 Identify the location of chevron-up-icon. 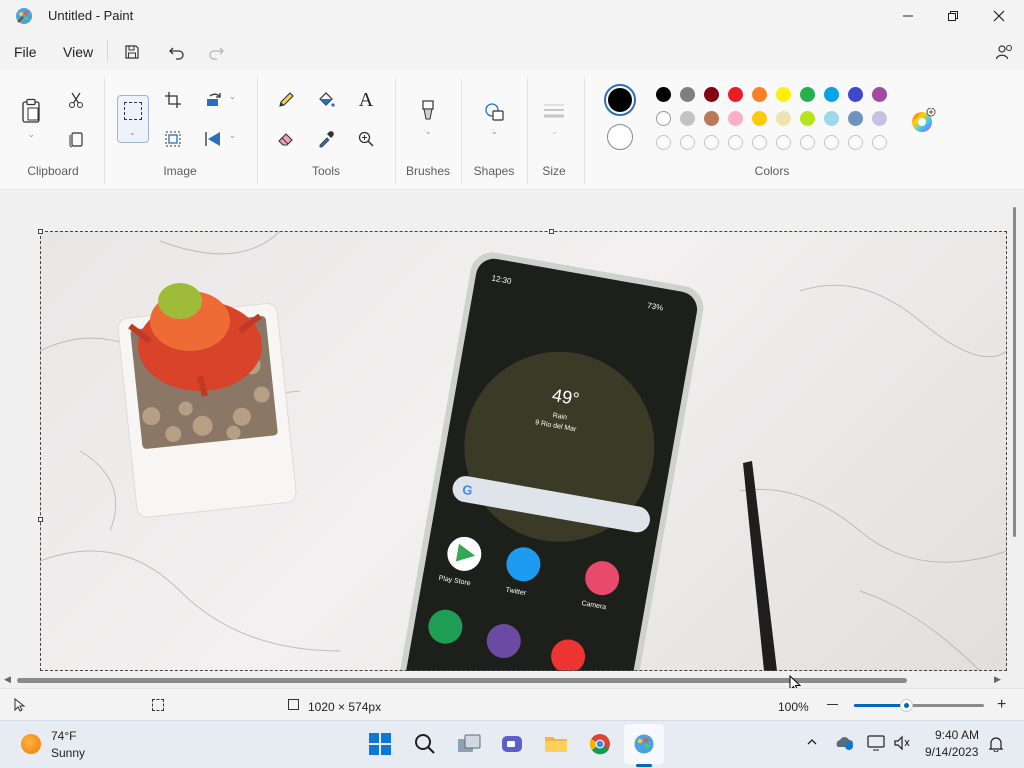
(812, 743).